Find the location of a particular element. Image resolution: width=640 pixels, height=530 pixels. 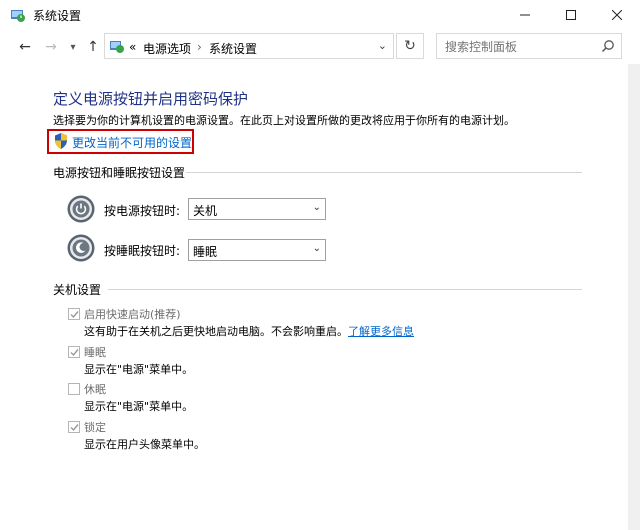

forward-button: → is located at coordinates (51, 47).